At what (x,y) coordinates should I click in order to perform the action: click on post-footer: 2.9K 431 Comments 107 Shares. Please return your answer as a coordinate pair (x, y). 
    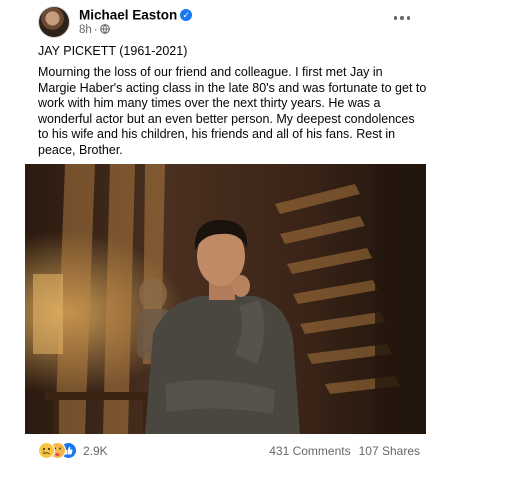
    Looking at the image, I should click on (229, 451).